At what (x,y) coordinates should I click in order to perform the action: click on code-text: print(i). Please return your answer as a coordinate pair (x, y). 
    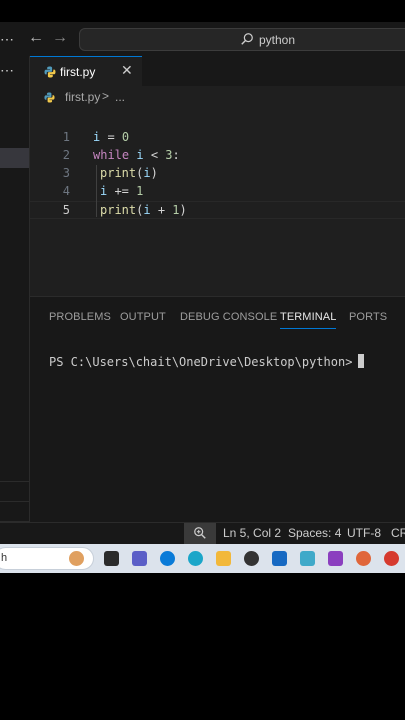
    Looking at the image, I should click on (129, 173).